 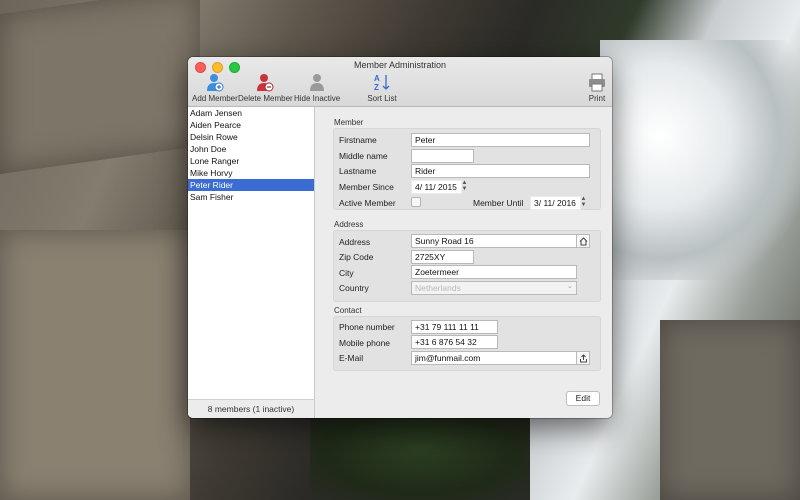 I want to click on svg-text: Z, so click(x=376, y=87).